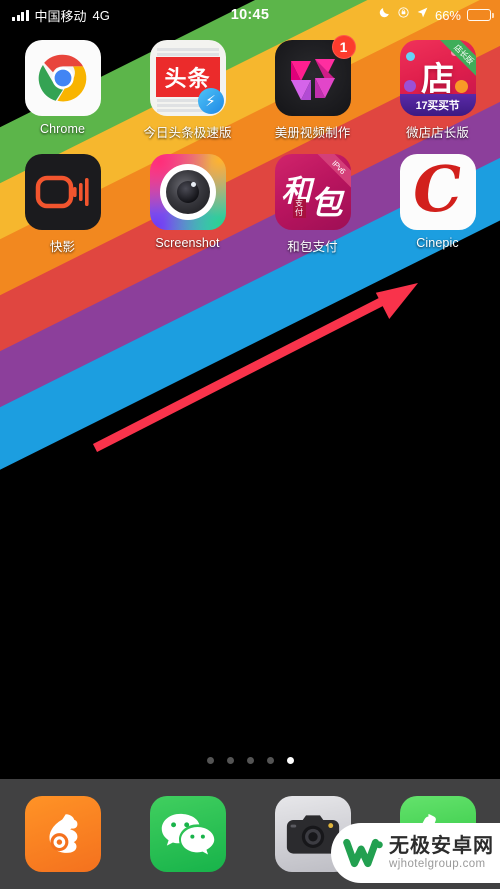  I want to click on toutiao-icon: 头条 ⚡, so click(187, 78).